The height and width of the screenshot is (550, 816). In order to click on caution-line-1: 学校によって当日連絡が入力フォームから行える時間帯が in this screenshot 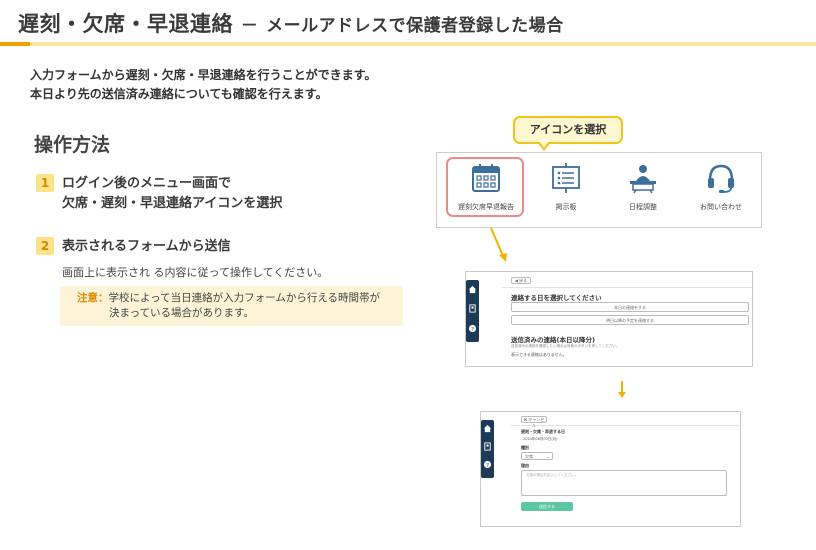, I will do `click(244, 298)`.